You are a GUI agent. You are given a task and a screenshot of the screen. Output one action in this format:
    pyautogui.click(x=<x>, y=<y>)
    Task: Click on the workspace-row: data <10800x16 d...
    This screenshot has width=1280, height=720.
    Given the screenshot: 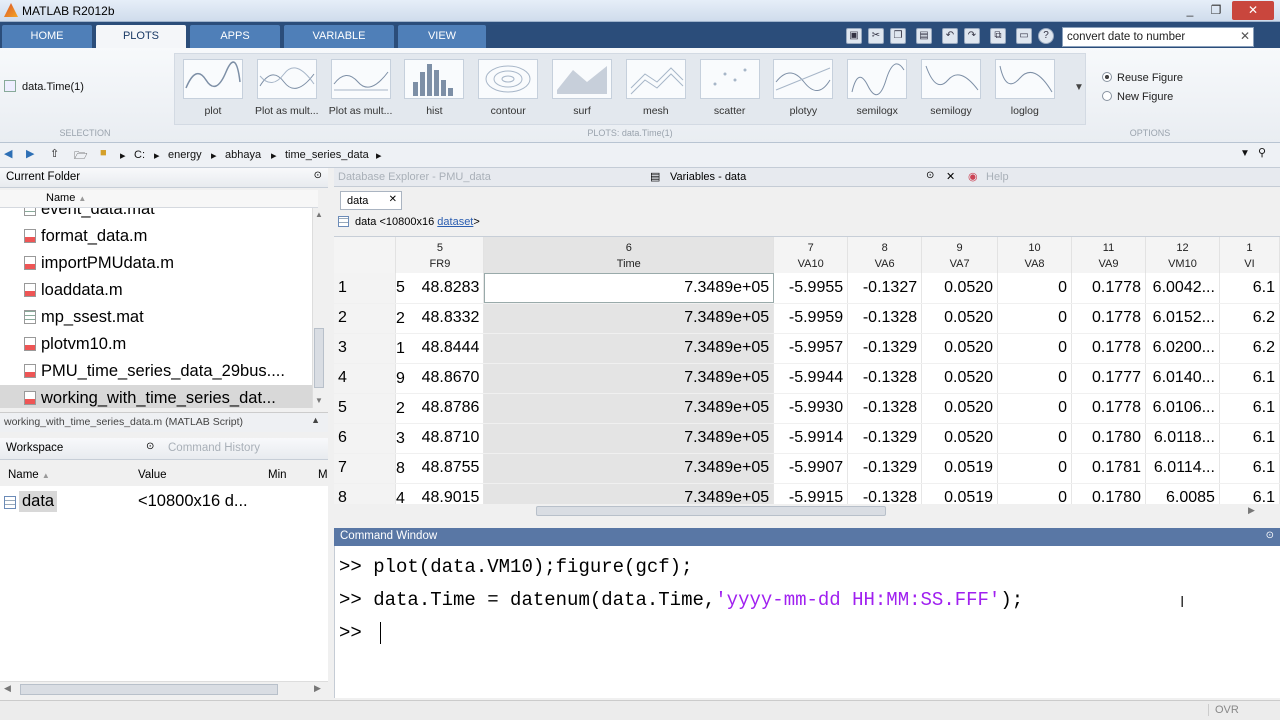 What is the action you would take?
    pyautogui.click(x=164, y=503)
    